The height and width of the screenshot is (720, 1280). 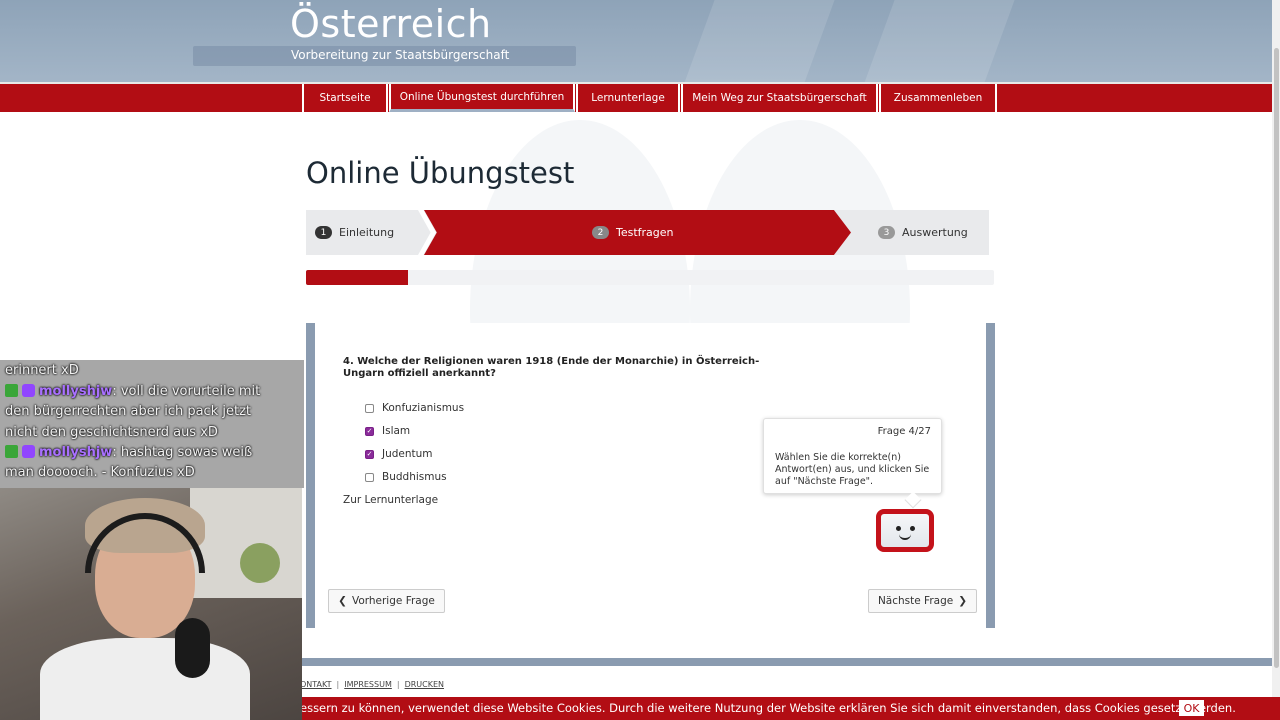 What do you see at coordinates (414, 477) in the screenshot?
I see `option-label: Buddhismus` at bounding box center [414, 477].